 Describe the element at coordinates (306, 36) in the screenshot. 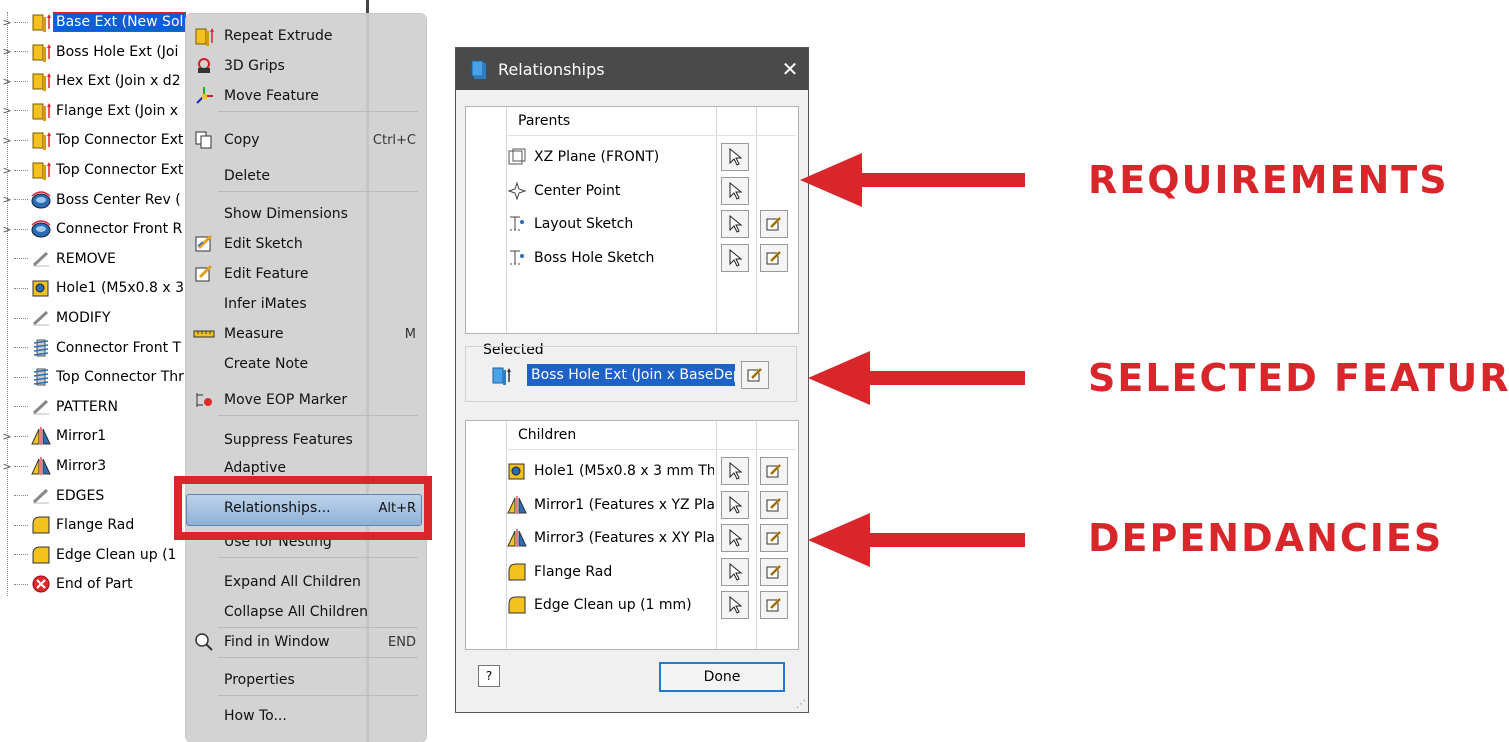

I see `menu-item: Repeat Extrude` at that location.